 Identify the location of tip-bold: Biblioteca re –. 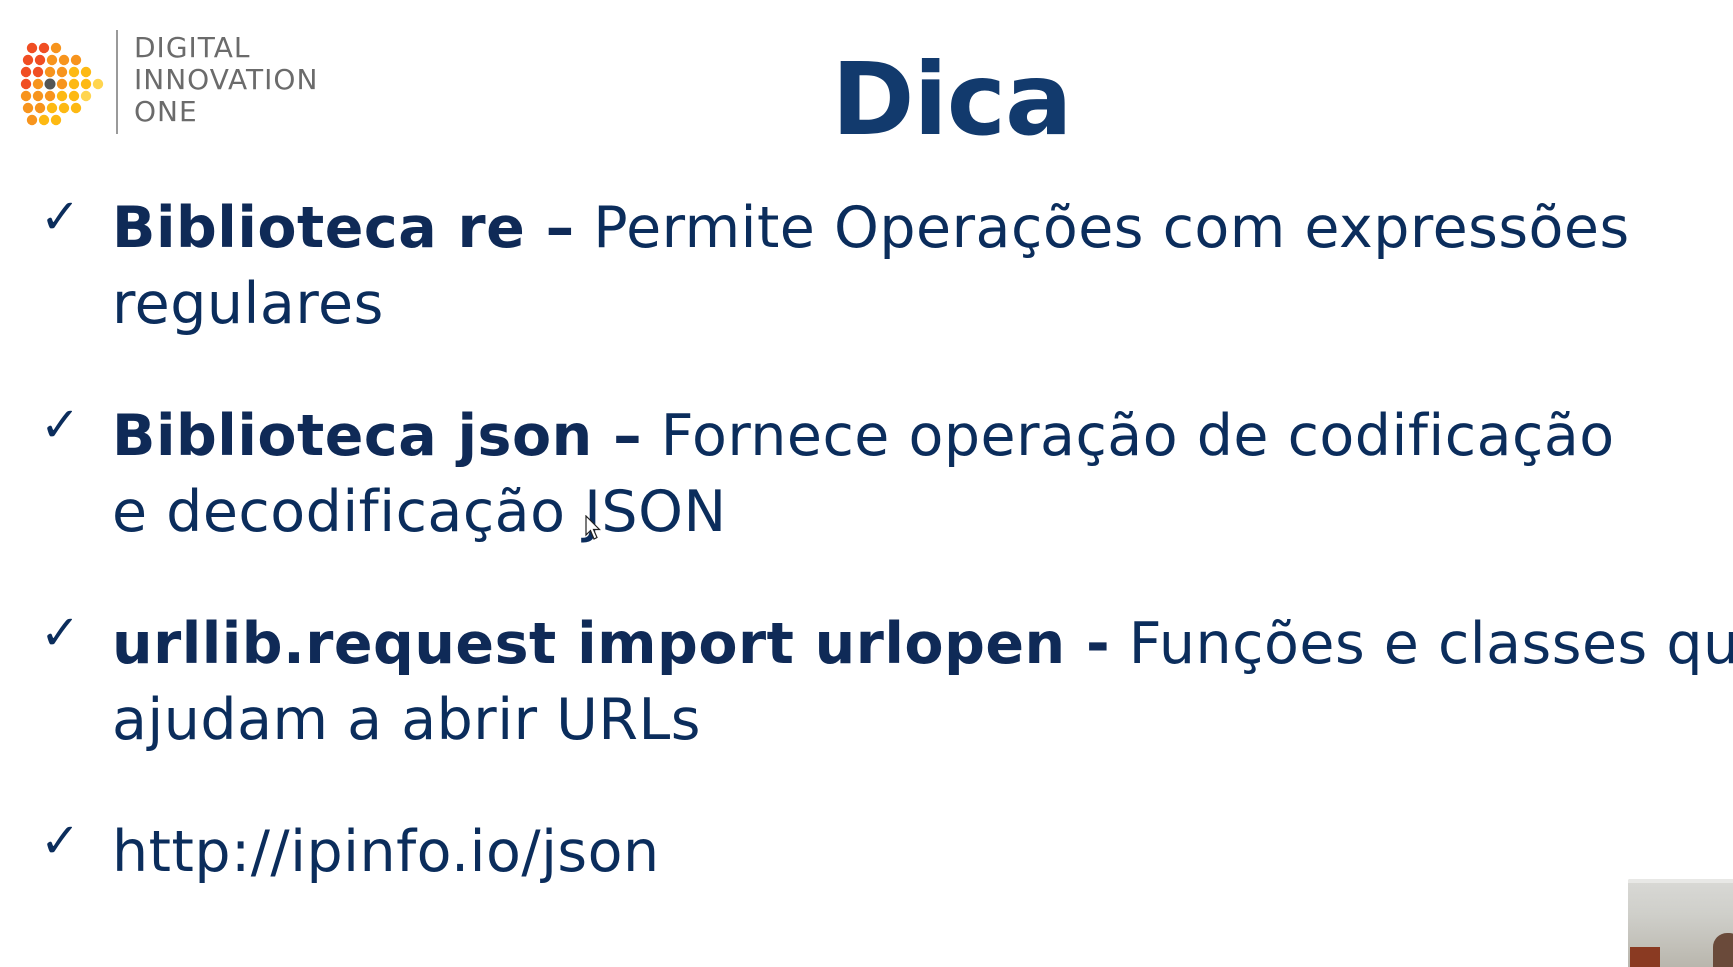
(343, 228).